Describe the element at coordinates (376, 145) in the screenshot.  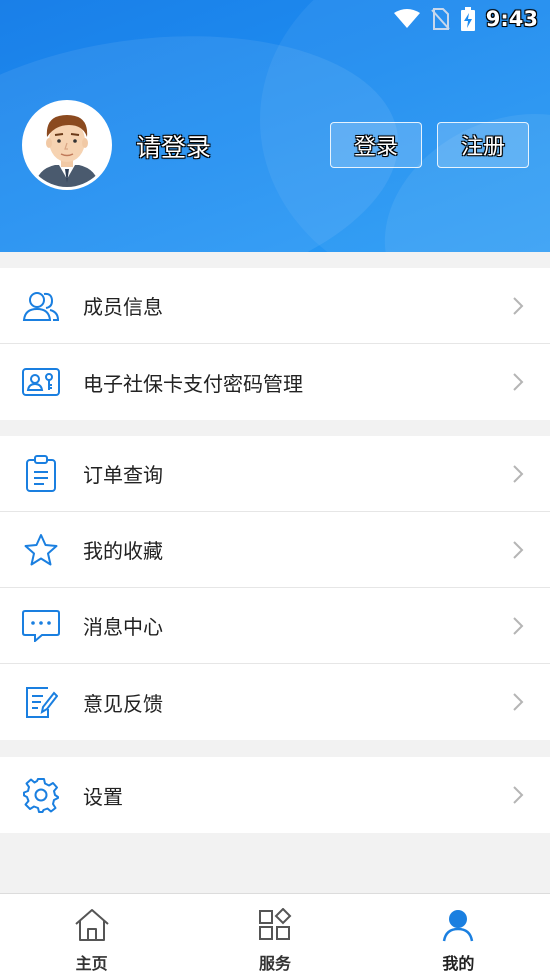
I see `login-button: 登录` at that location.